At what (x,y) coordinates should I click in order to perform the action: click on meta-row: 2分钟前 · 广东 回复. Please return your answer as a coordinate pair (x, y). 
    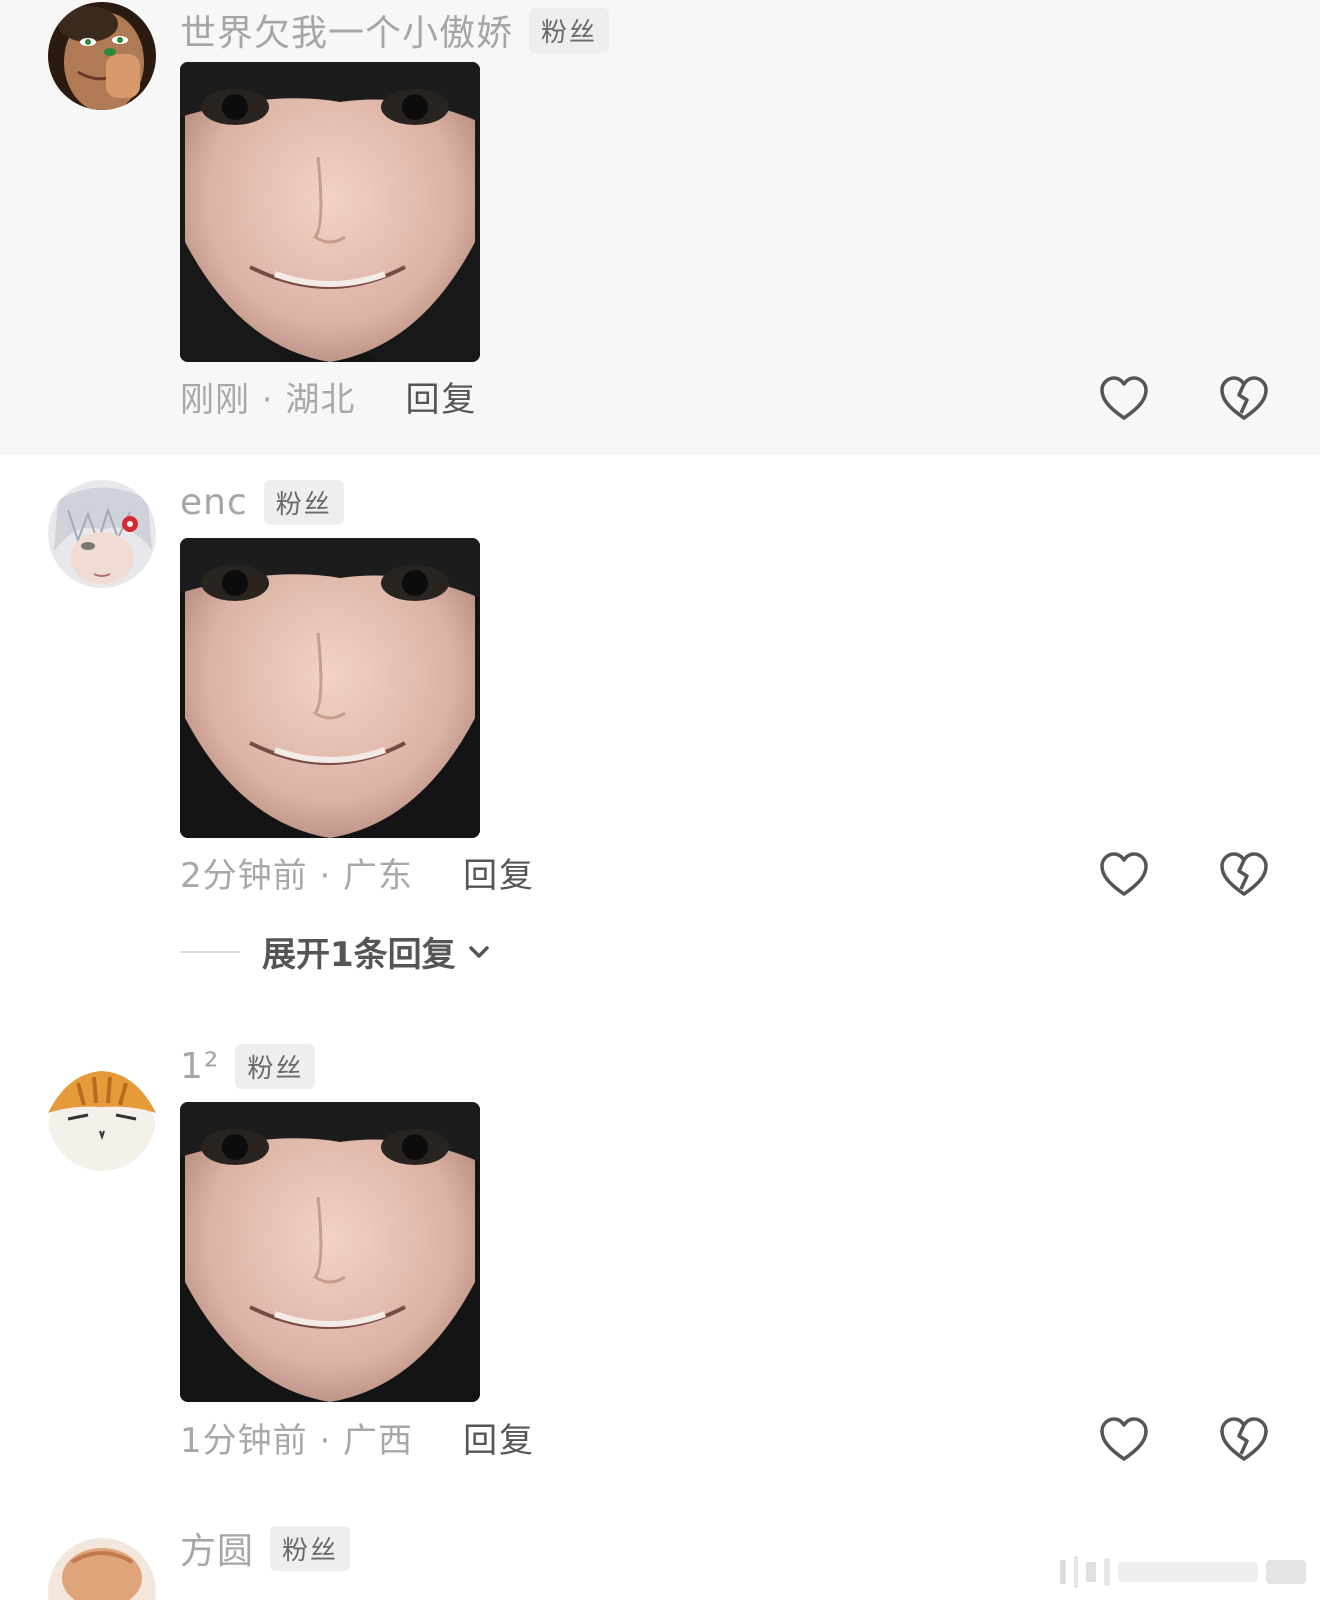
    Looking at the image, I should click on (357, 872).